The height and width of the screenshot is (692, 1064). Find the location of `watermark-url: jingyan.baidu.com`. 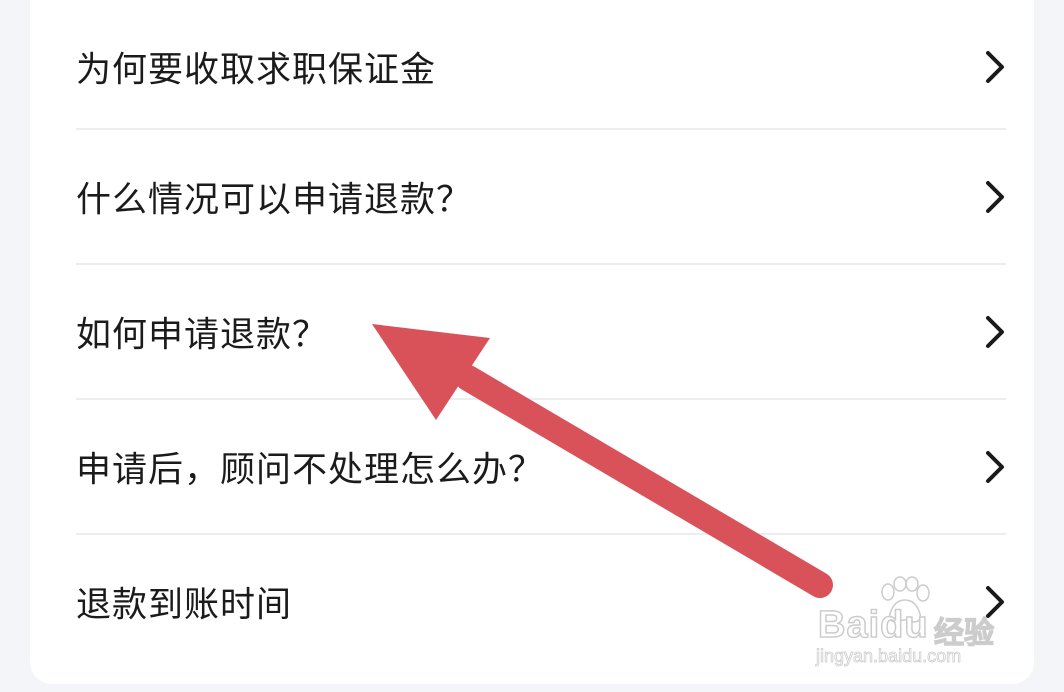

watermark-url: jingyan.baidu.com is located at coordinates (889, 656).